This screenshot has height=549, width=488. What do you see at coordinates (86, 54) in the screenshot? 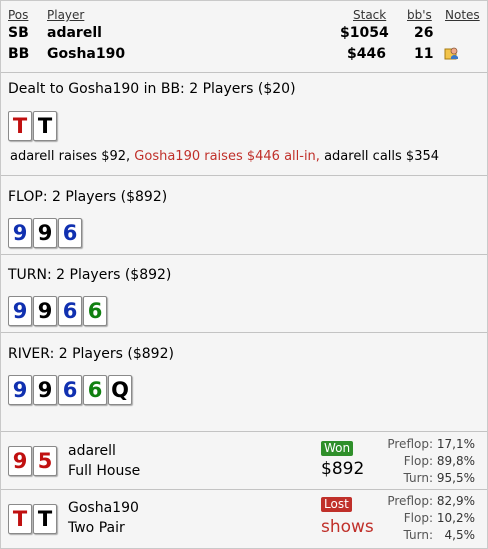
I see `player-name: Gosha190` at bounding box center [86, 54].